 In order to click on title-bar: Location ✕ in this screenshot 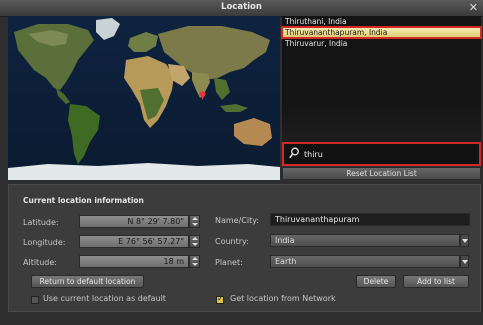, I will do `click(241, 8)`.